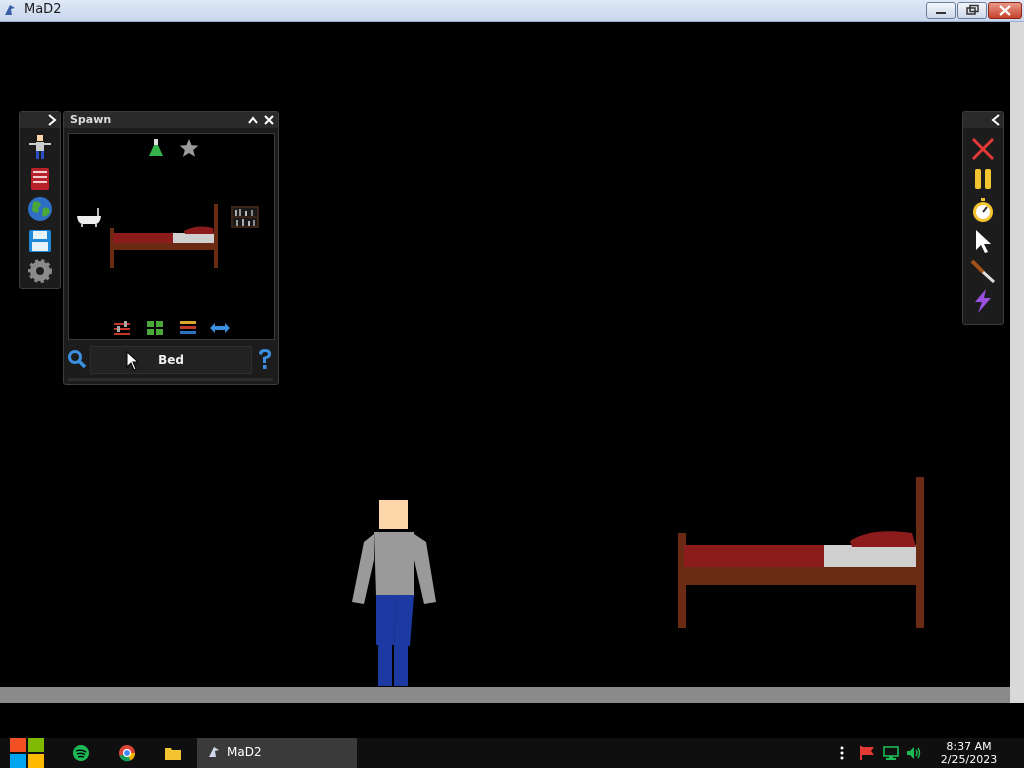  I want to click on minimize-icon, so click(941, 13).